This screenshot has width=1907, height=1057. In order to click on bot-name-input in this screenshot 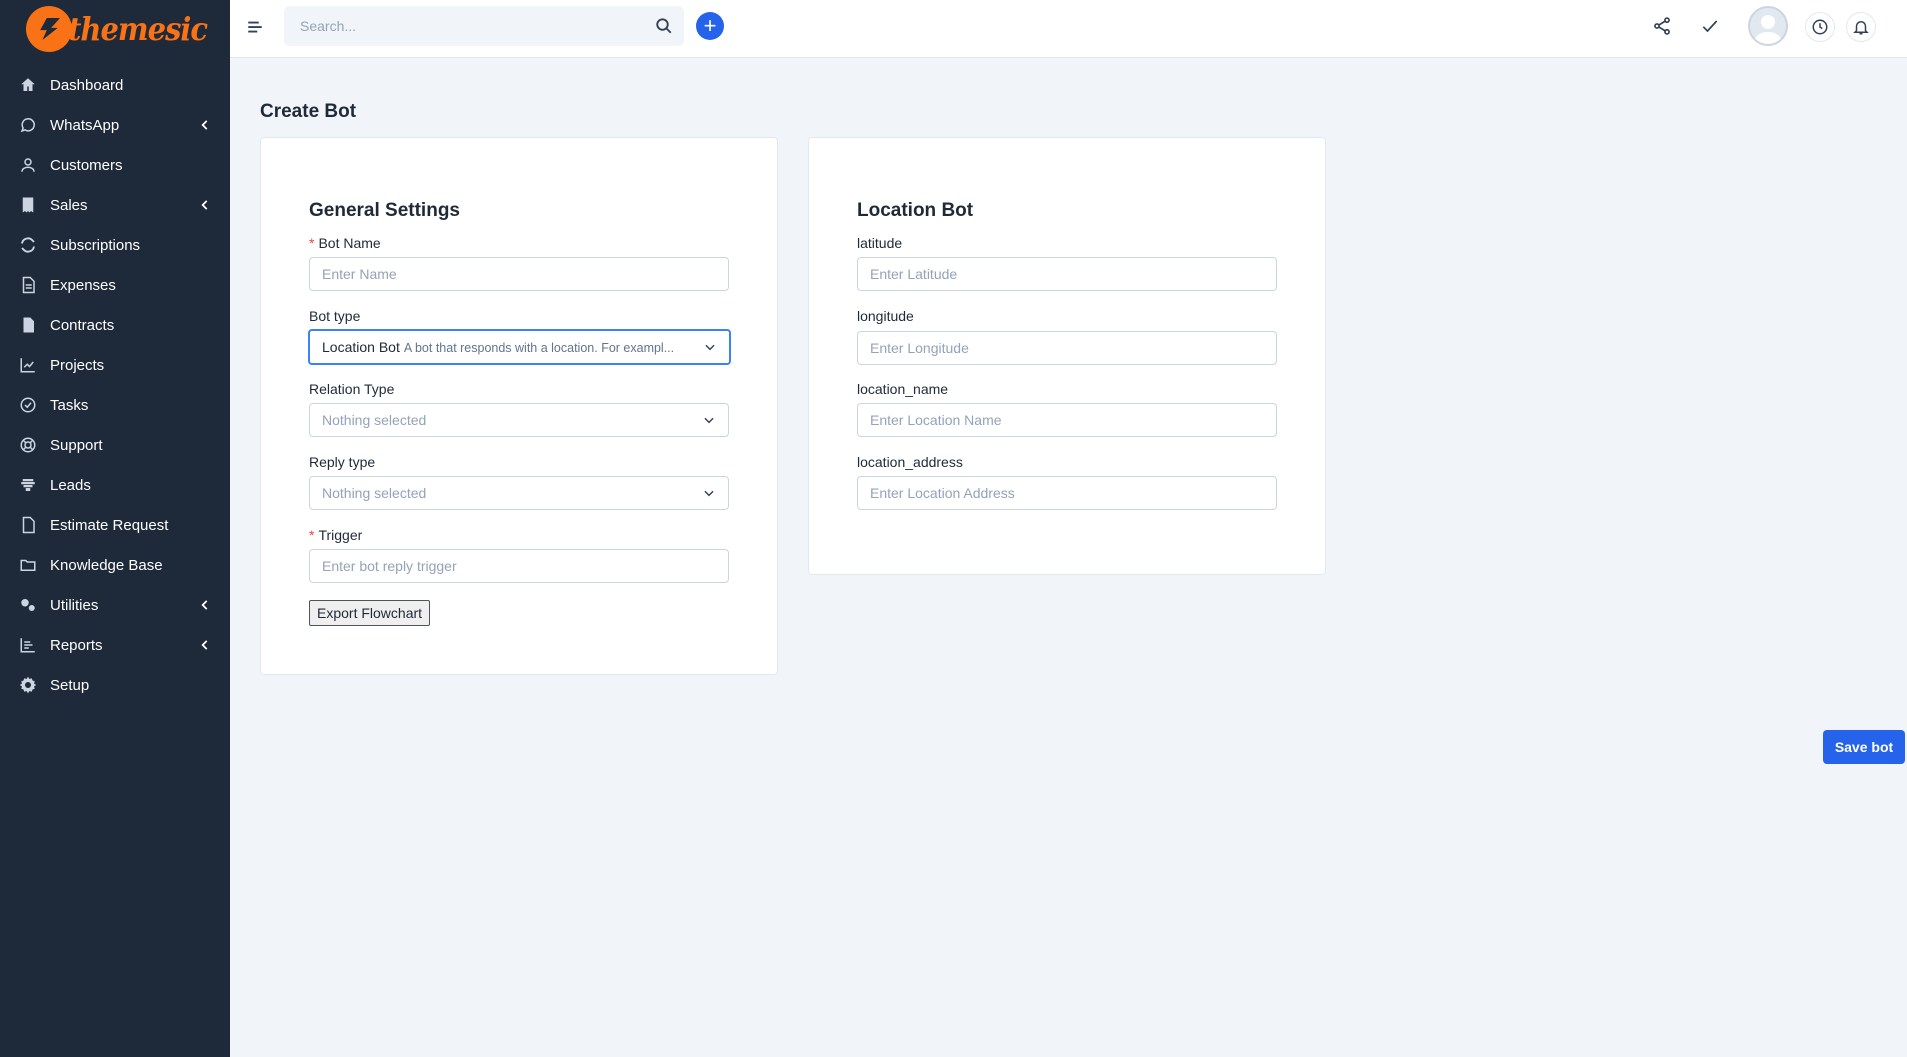, I will do `click(525, 274)`.